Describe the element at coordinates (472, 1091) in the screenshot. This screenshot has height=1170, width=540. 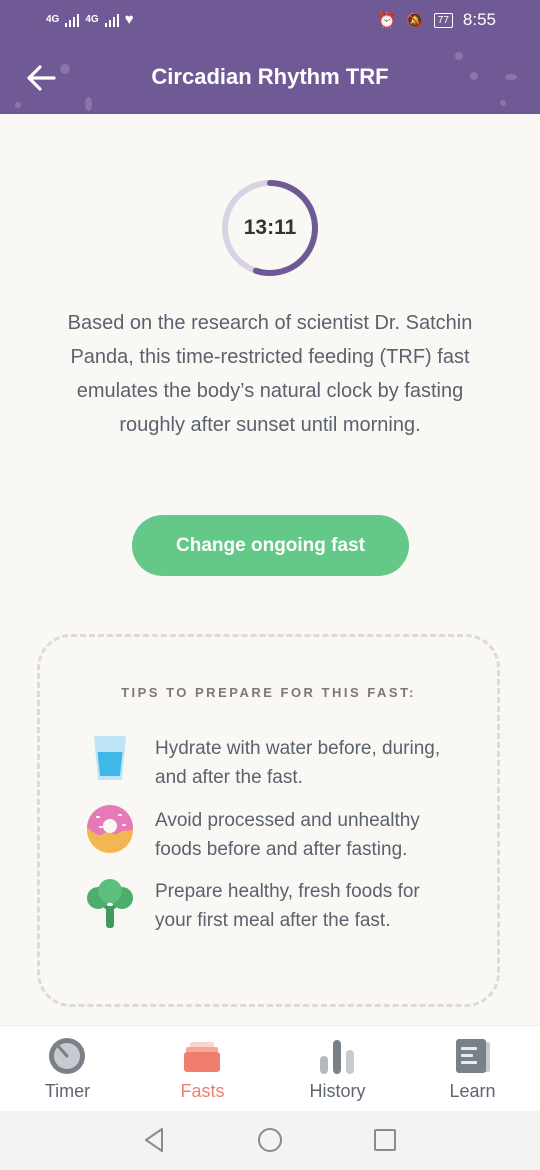
I see `nav-label: Learn` at that location.